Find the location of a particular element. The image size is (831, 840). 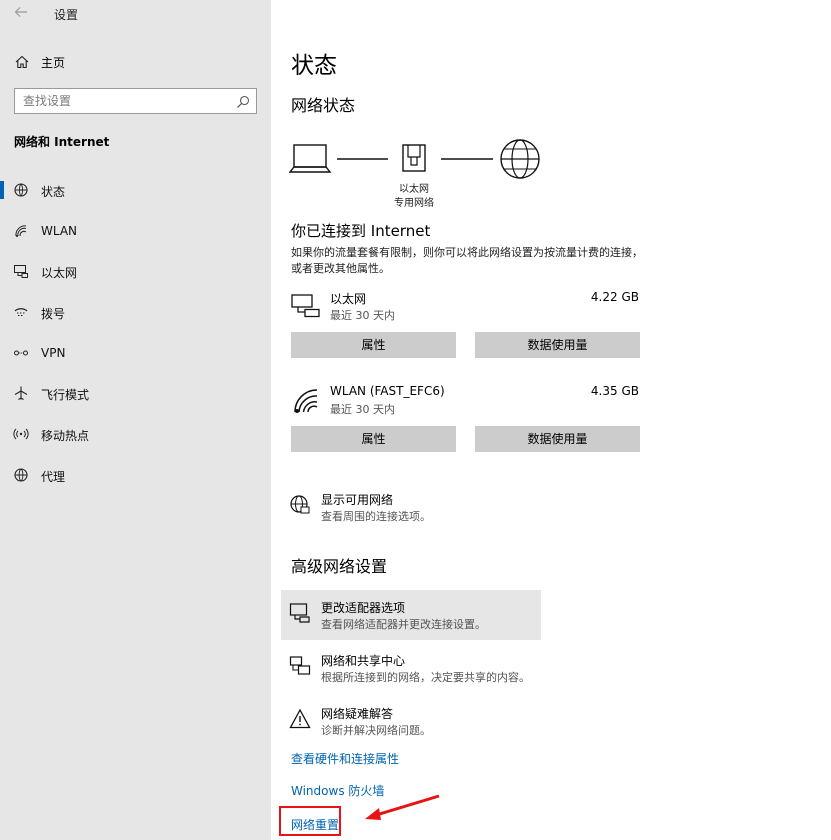

ethernet-plug-icon is located at coordinates (414, 158).